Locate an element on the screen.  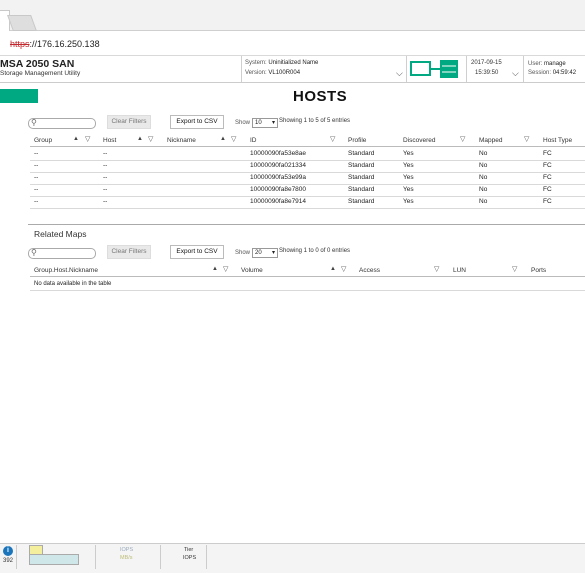
user-info: User: manage is located at coordinates (547, 64).